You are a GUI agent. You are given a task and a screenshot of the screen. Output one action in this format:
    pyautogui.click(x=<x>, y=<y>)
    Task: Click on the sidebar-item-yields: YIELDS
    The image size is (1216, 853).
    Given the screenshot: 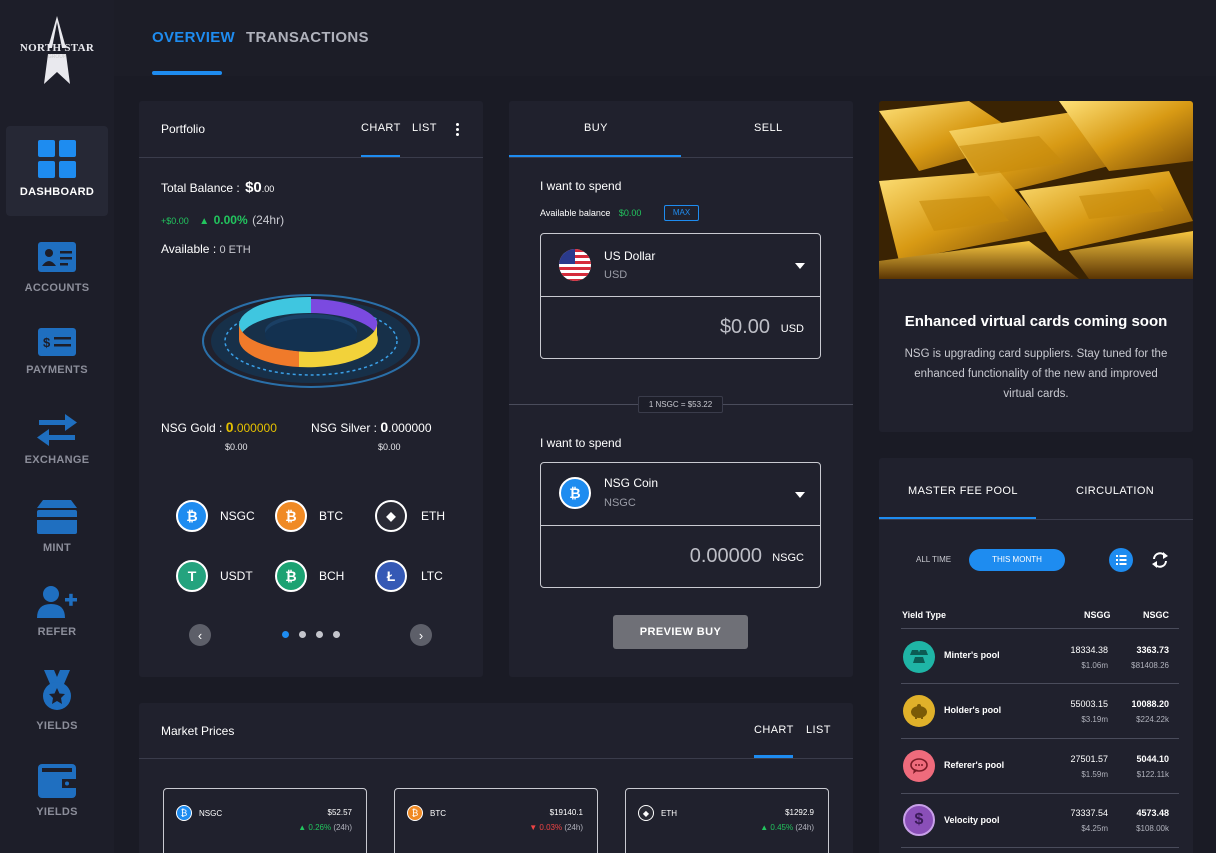 What is the action you would take?
    pyautogui.click(x=57, y=701)
    